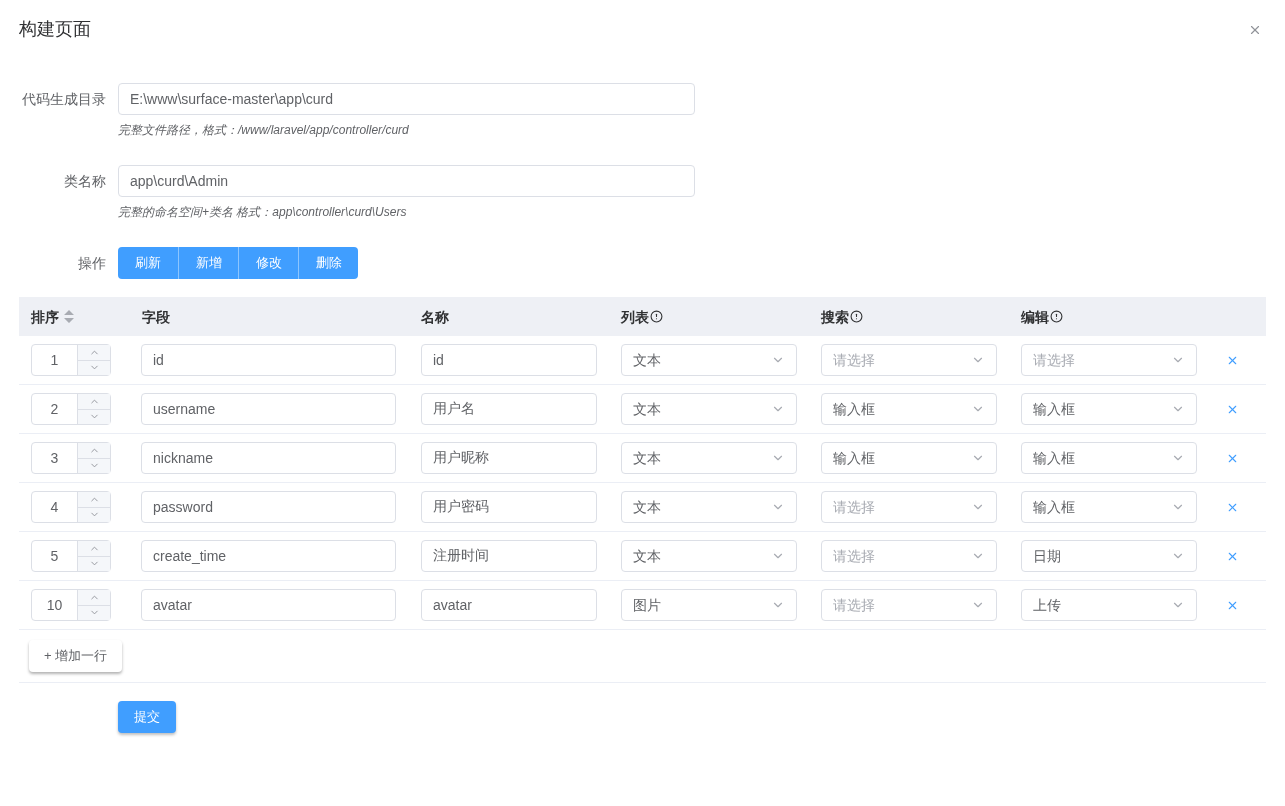 This screenshot has width=1285, height=806. What do you see at coordinates (76, 656) in the screenshot?
I see `add-row-button: + 增加一行` at bounding box center [76, 656].